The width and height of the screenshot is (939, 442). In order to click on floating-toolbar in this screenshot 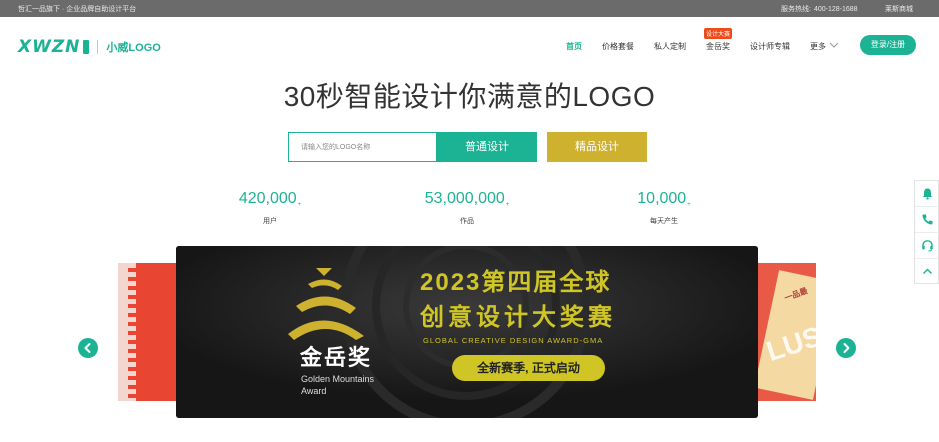, I will do `click(926, 232)`.